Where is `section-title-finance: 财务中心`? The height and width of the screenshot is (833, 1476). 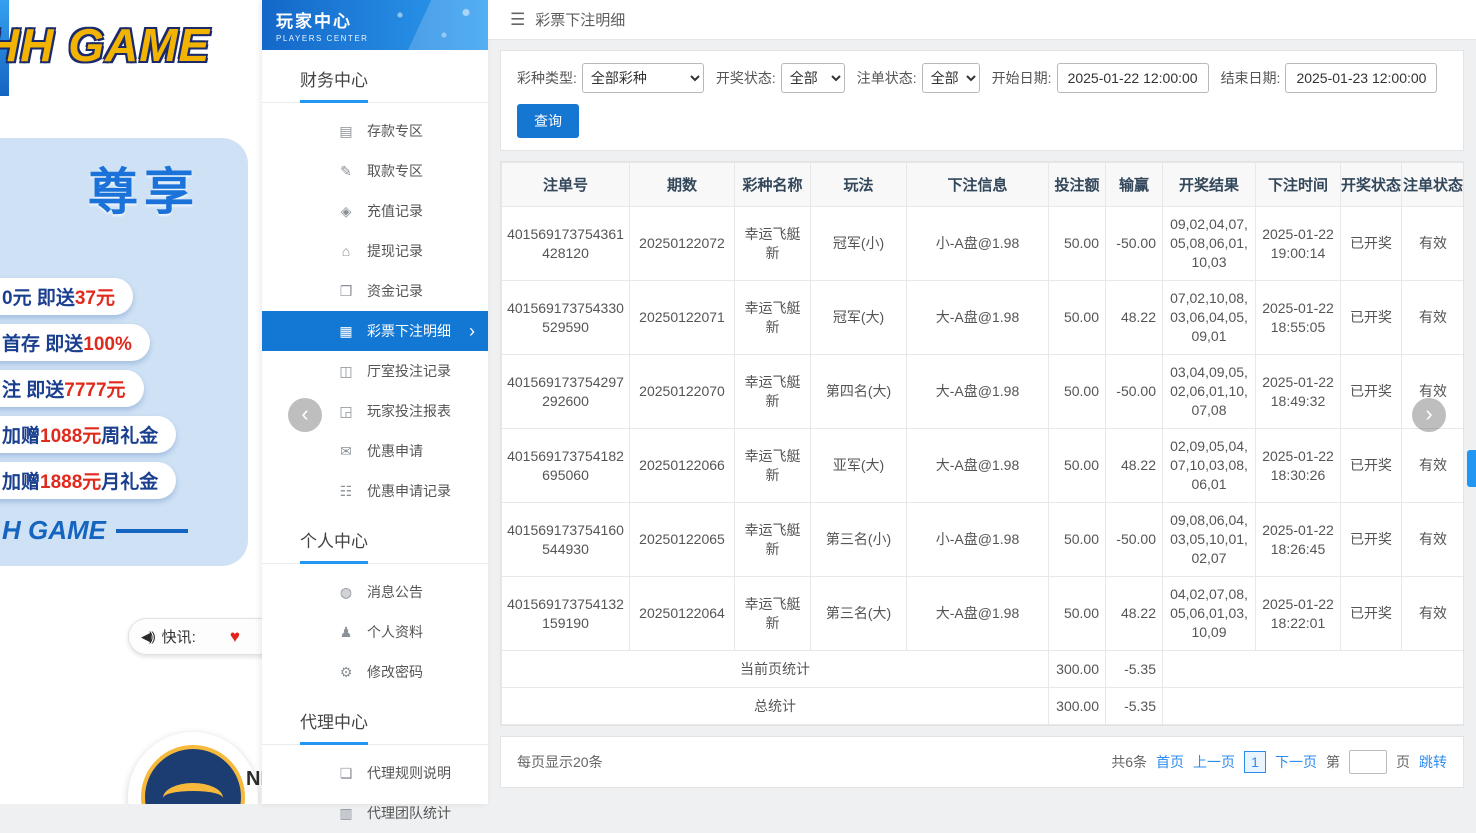
section-title-finance: 财务中心 is located at coordinates (375, 76).